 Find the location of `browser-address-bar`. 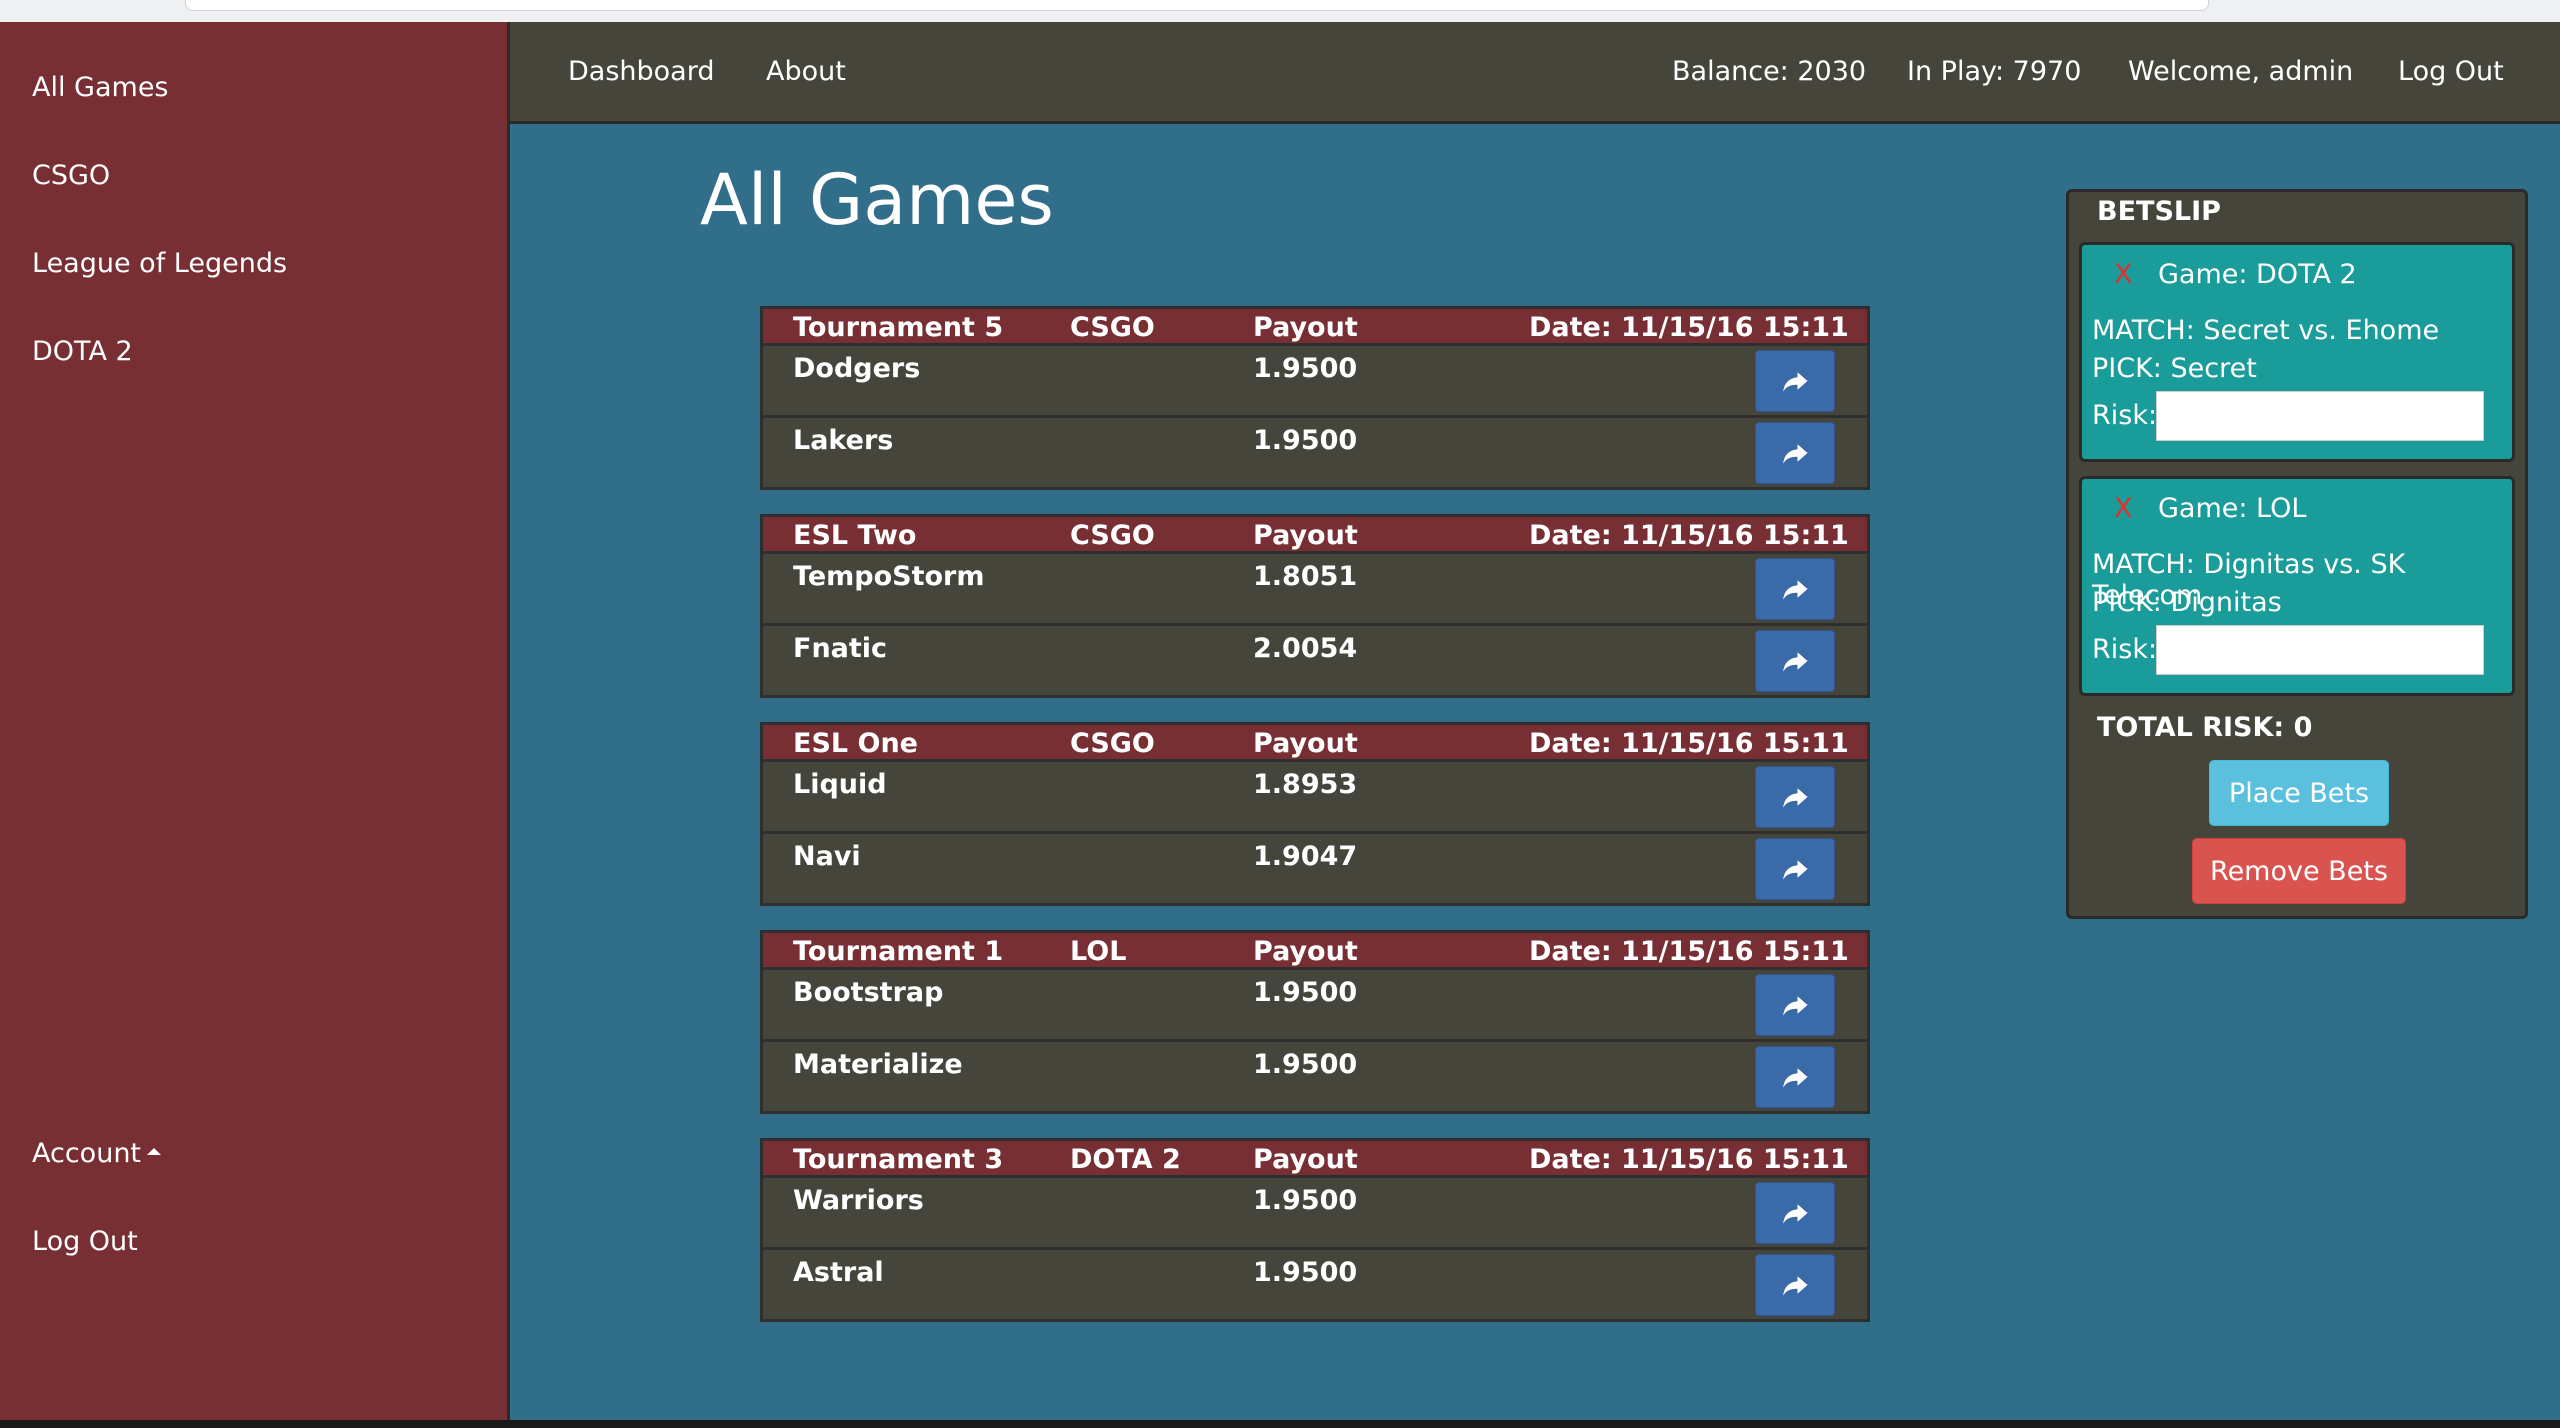

browser-address-bar is located at coordinates (1197, 5).